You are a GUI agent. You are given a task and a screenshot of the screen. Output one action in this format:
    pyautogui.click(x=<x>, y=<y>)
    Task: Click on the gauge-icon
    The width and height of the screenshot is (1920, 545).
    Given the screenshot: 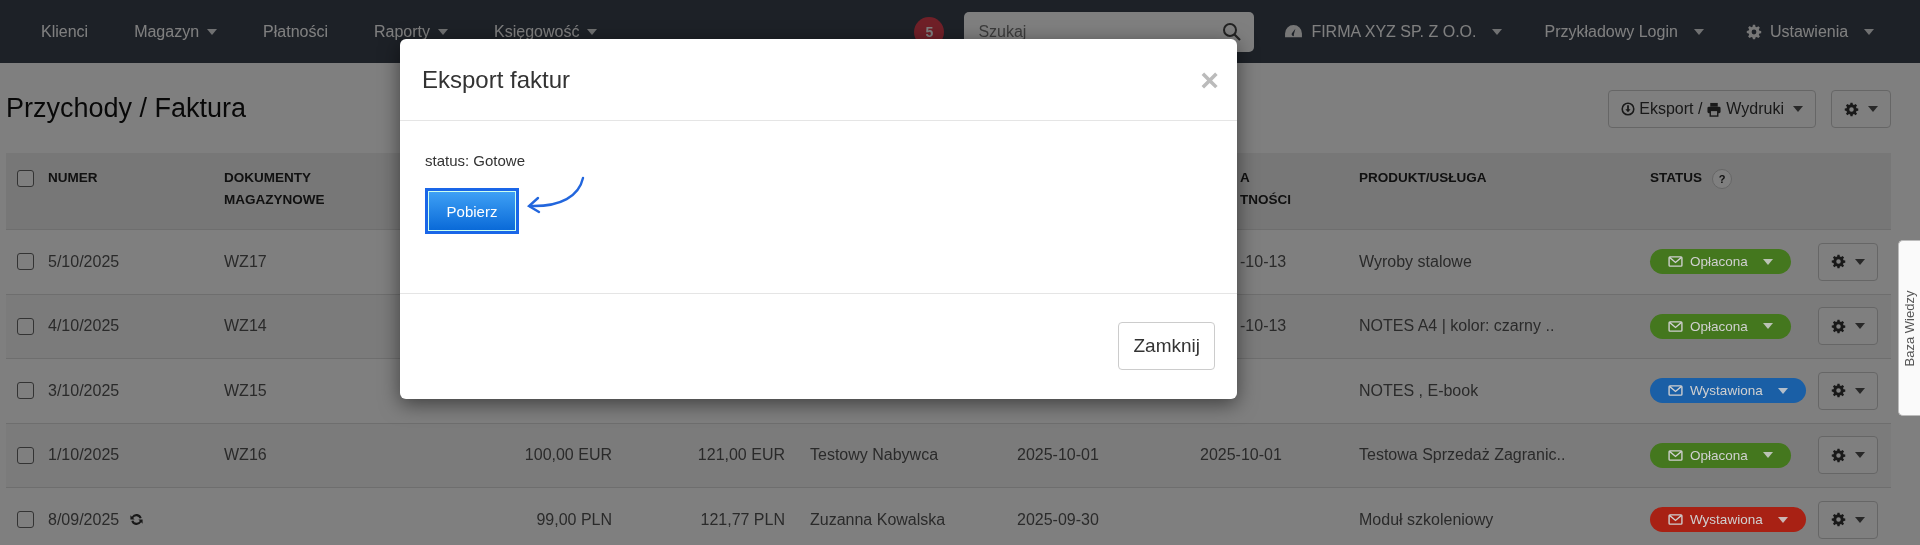 What is the action you would take?
    pyautogui.click(x=1294, y=31)
    